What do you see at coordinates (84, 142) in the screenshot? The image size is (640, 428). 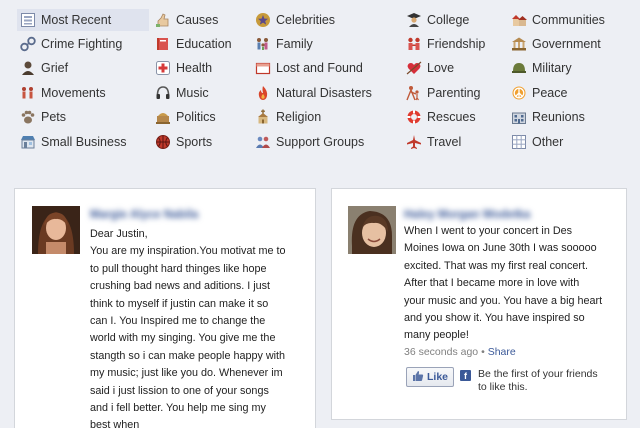 I see `category-label: Small Business` at bounding box center [84, 142].